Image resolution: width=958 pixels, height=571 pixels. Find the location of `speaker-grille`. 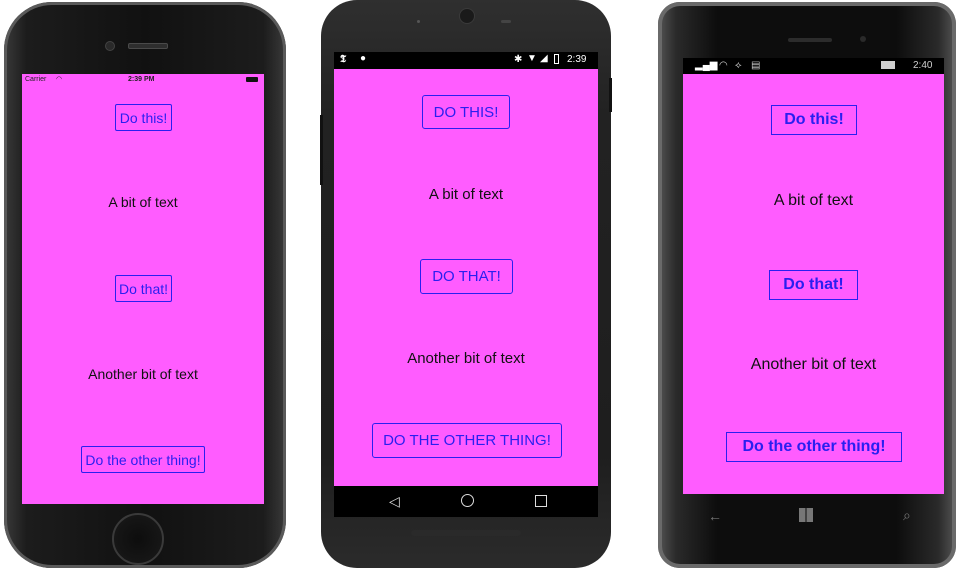

speaker-grille is located at coordinates (466, 533).